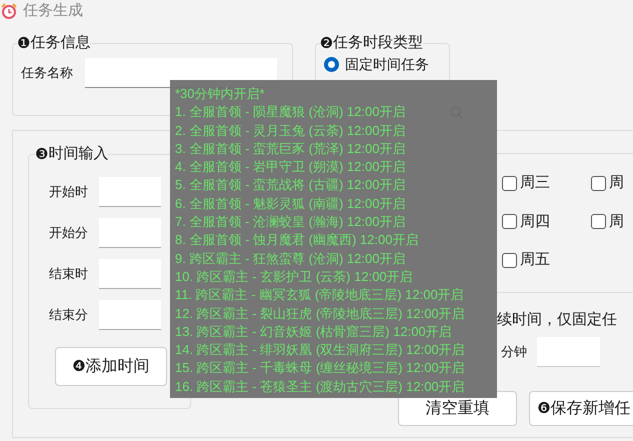  What do you see at coordinates (23, 43) in the screenshot?
I see `number-badge-icon: ❶` at bounding box center [23, 43].